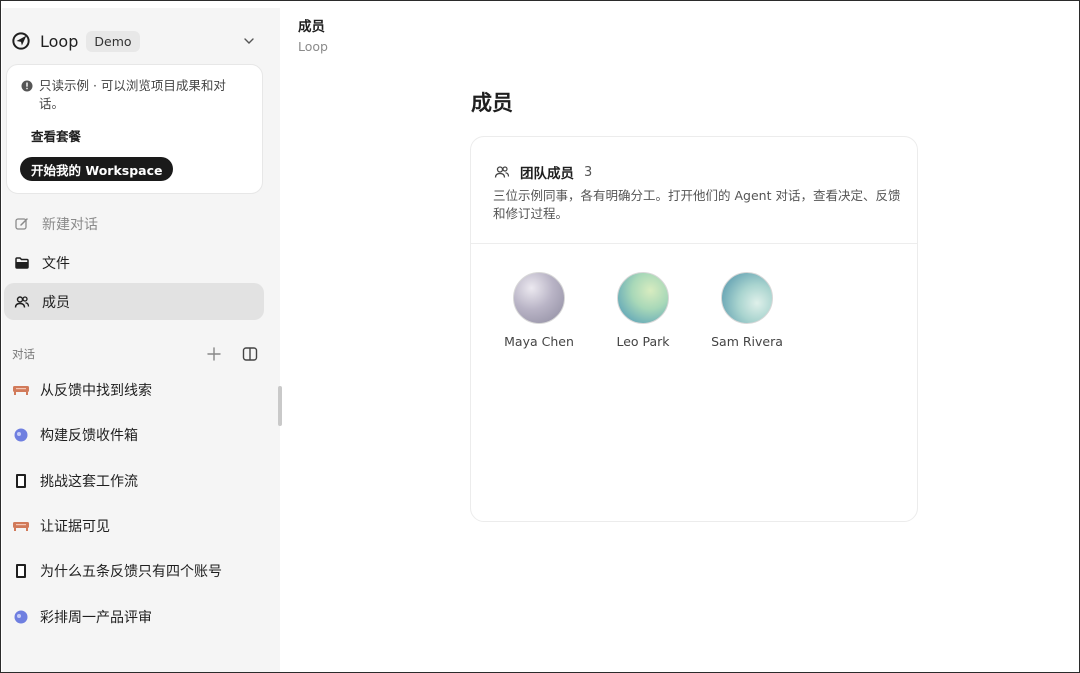 The height and width of the screenshot is (673, 1080). I want to click on member-item: Maya Chen, so click(539, 310).